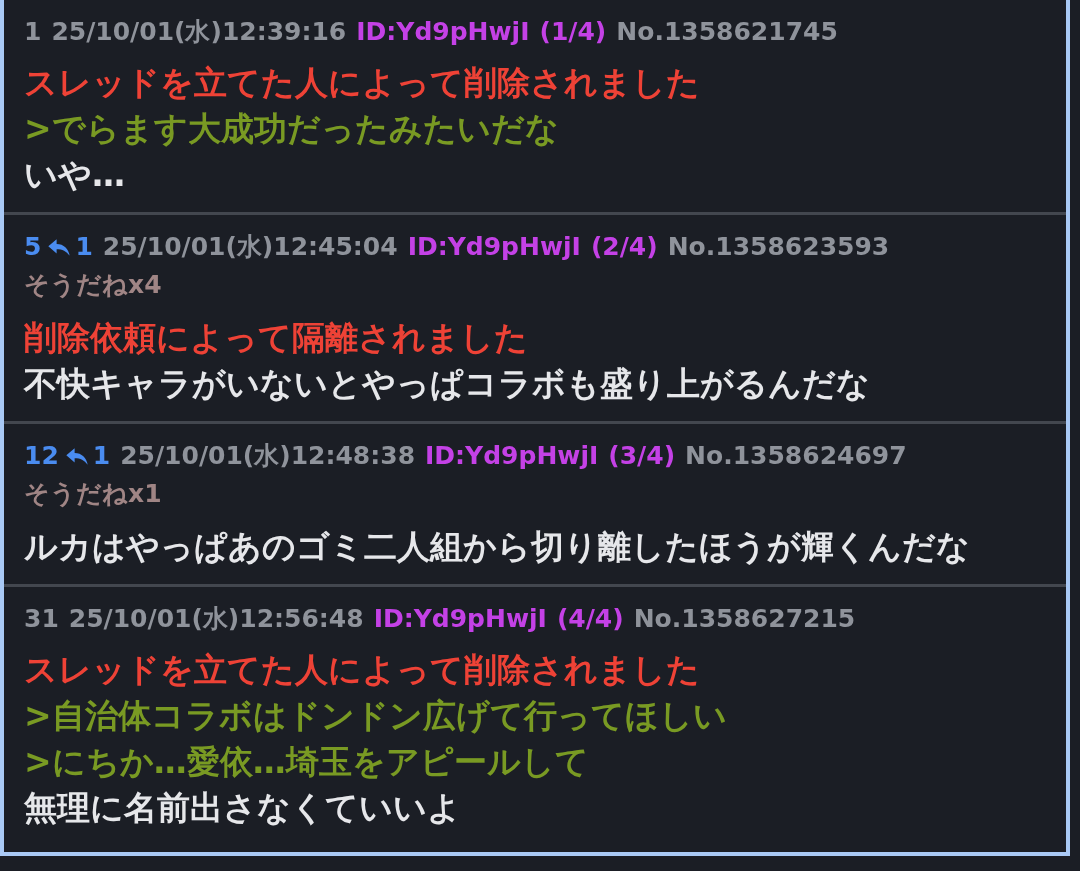  I want to click on post-number: 5, so click(33, 247).